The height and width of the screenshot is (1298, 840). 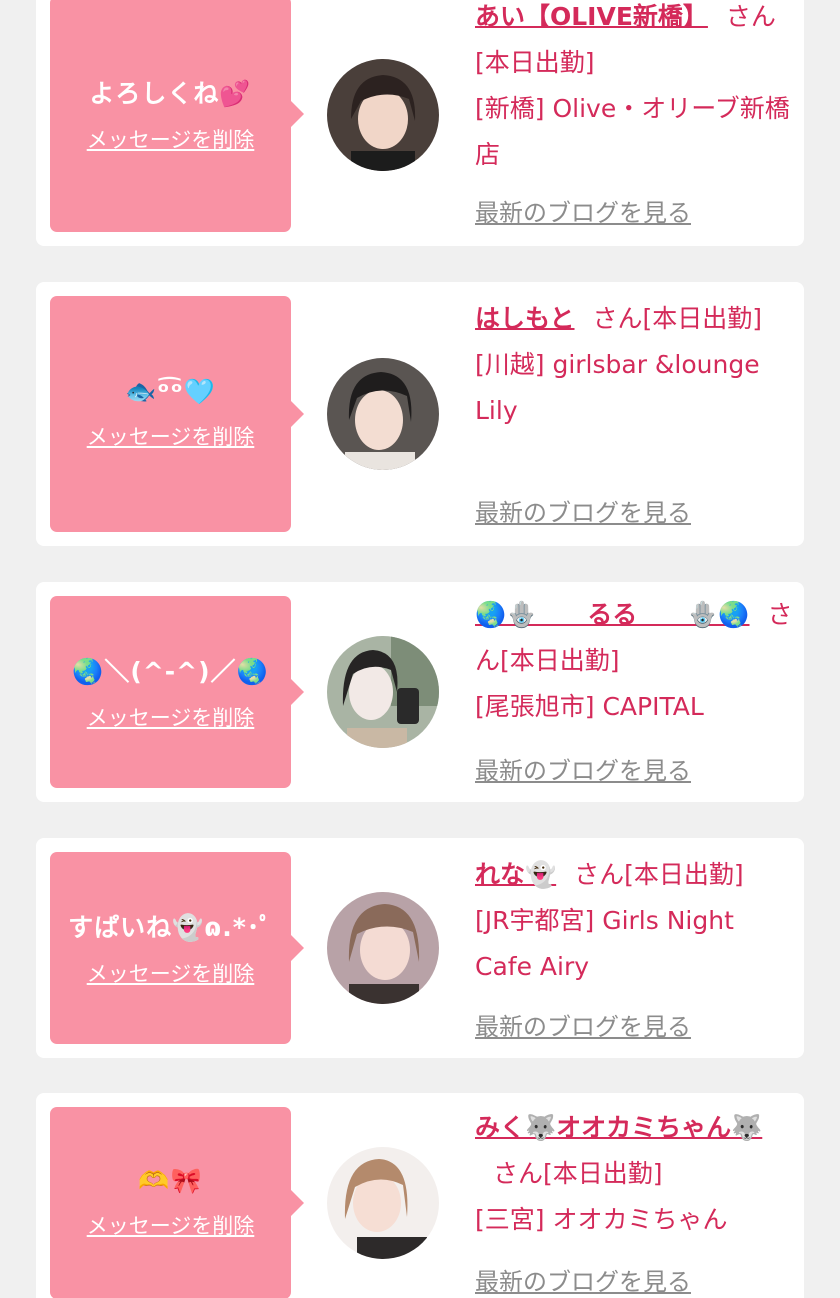 I want to click on message-text: 🌏＼(^-^)／🌏, so click(x=170, y=671).